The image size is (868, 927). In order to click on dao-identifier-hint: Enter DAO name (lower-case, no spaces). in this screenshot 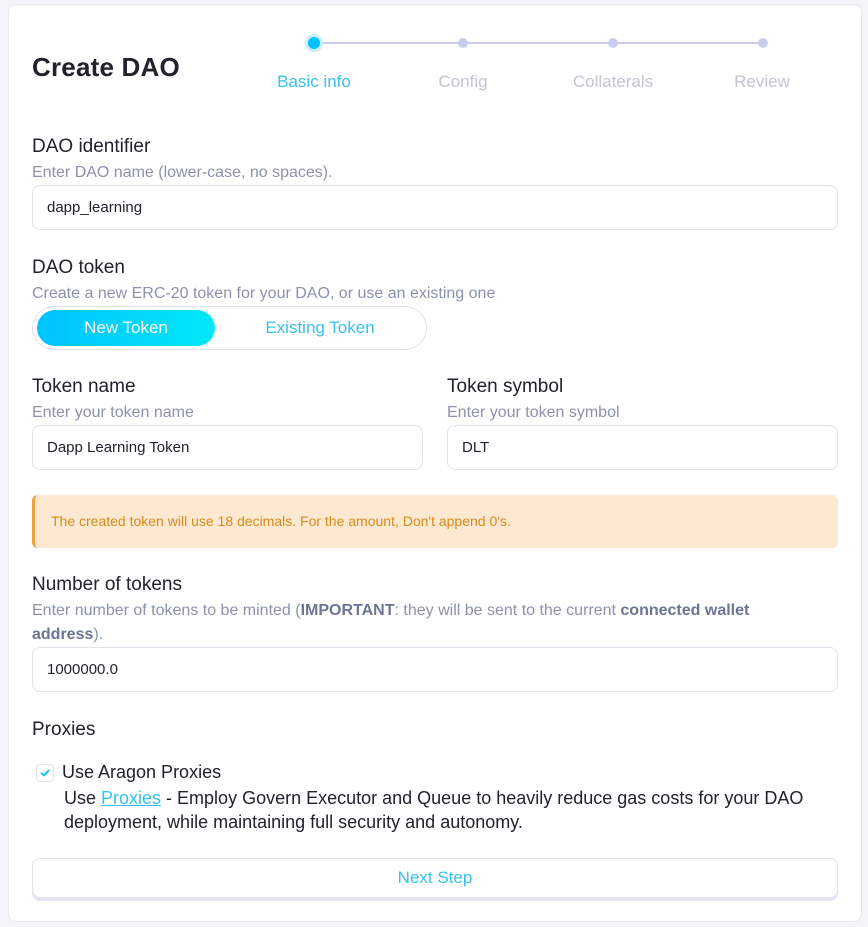, I will do `click(182, 172)`.